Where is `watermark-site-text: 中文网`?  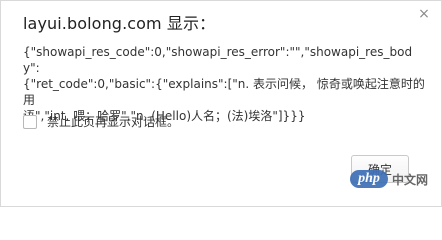
watermark-site-text: 中文网 is located at coordinates (410, 179).